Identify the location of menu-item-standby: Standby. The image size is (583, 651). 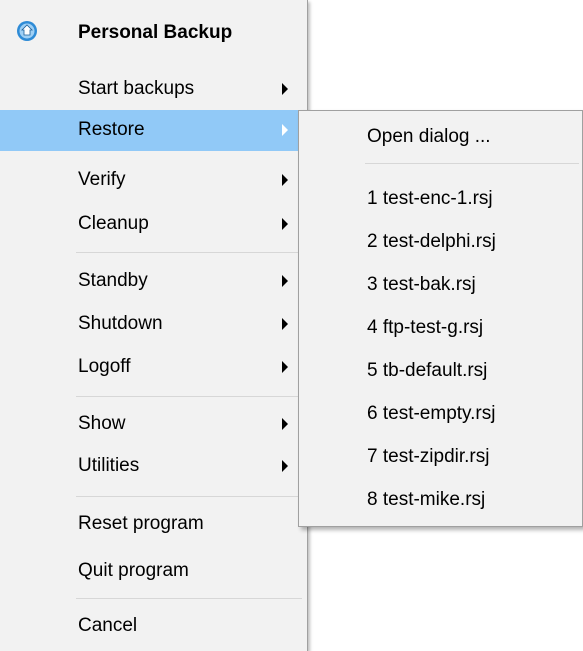
(153, 281).